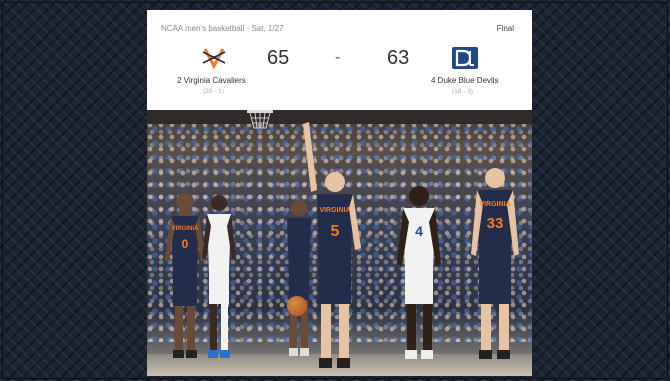  What do you see at coordinates (465, 58) in the screenshot?
I see `duke-blue-devils-logo-icon` at bounding box center [465, 58].